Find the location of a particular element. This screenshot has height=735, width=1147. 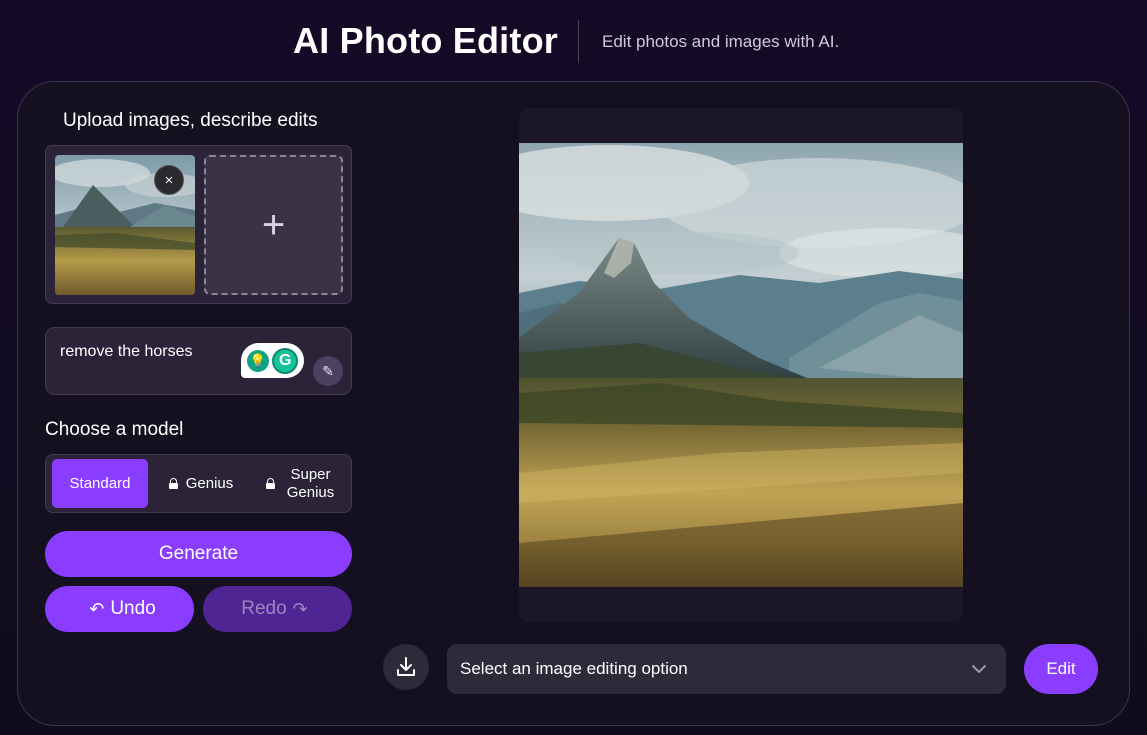

grammarly-logo-icon: G is located at coordinates (285, 360).